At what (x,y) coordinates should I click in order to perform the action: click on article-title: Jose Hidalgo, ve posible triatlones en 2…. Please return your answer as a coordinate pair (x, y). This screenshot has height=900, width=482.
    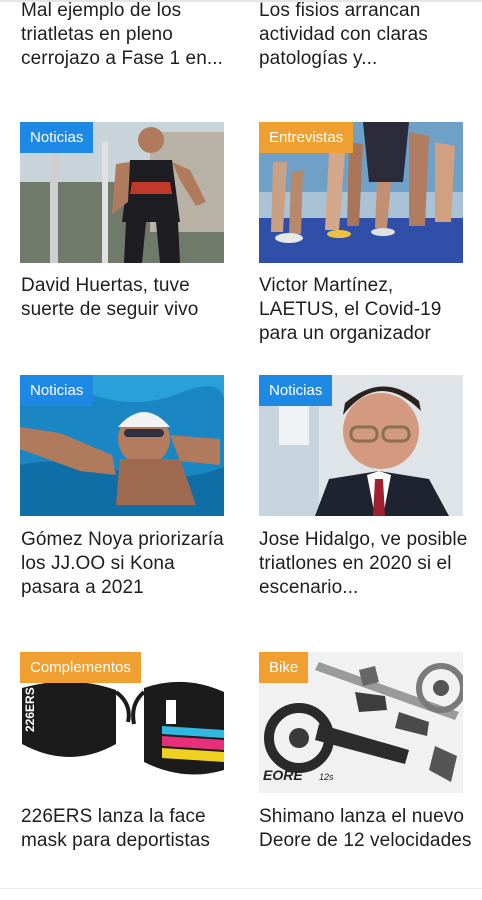
    Looking at the image, I should click on (364, 564).